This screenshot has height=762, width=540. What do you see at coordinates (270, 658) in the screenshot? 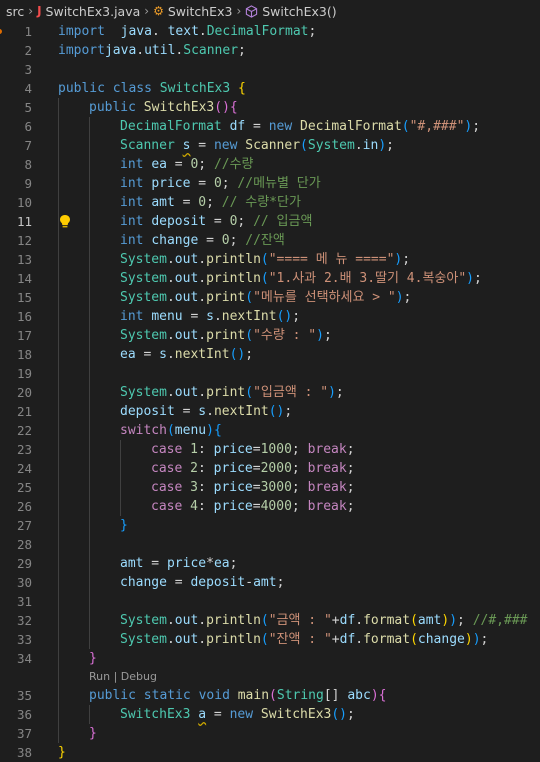
I see `code-line: 34}` at bounding box center [270, 658].